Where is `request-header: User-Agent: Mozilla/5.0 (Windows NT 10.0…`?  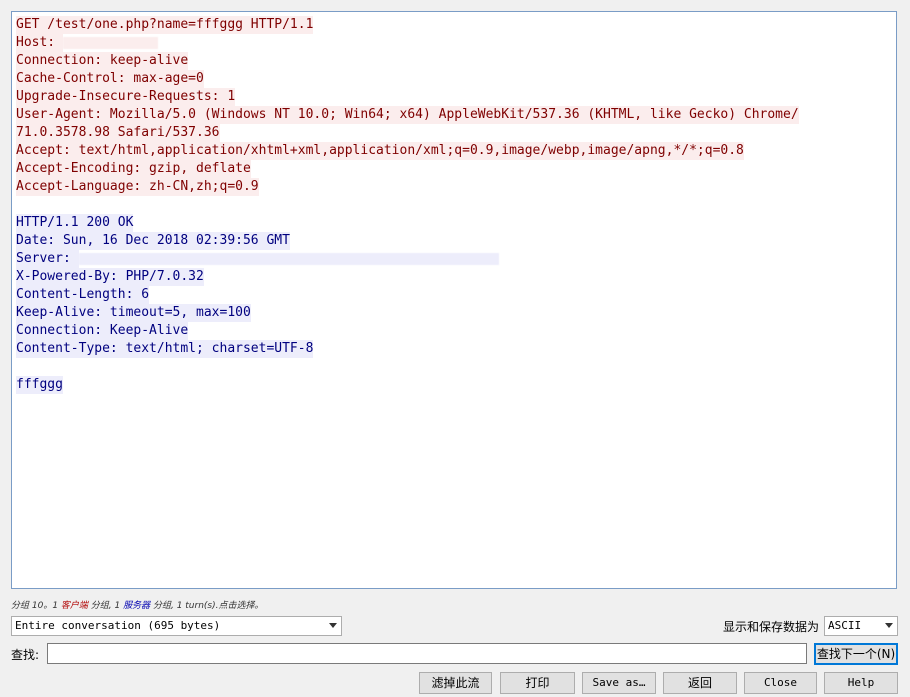
request-header: User-Agent: Mozilla/5.0 (Windows NT 10.0… is located at coordinates (407, 115).